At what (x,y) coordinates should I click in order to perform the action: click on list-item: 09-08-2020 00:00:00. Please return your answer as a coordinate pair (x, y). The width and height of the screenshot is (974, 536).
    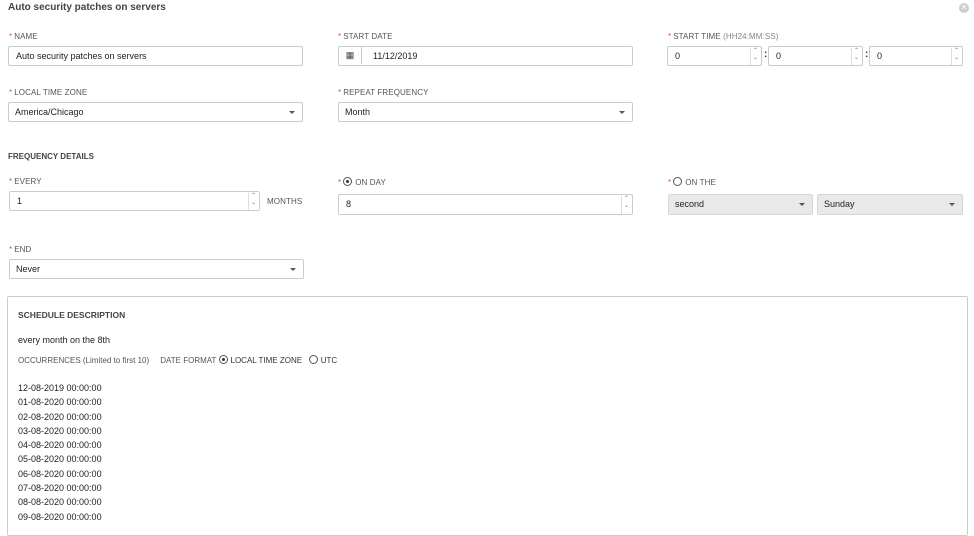
    Looking at the image, I should click on (60, 516).